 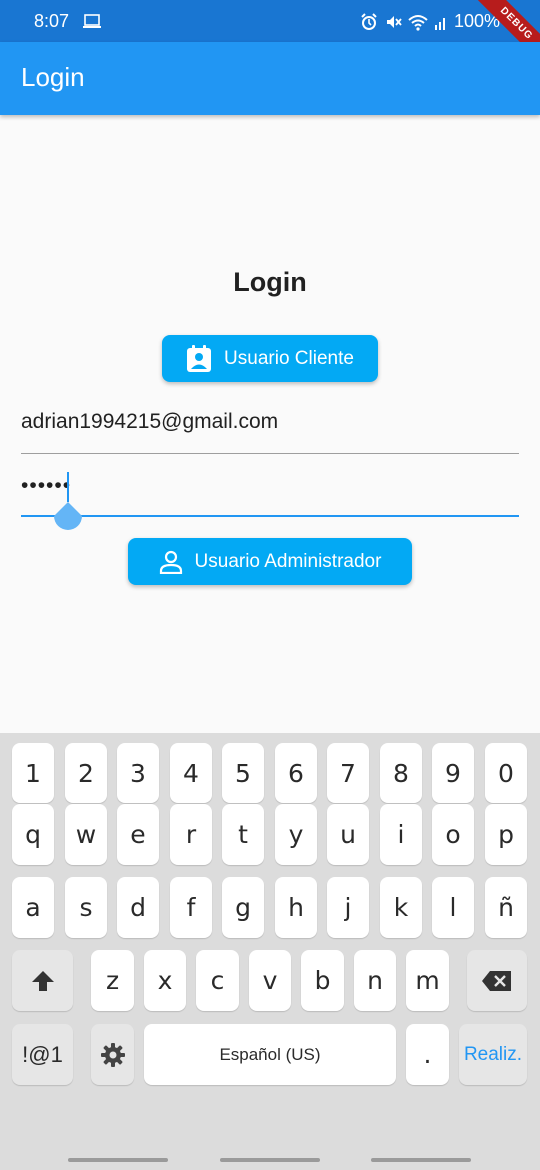 I want to click on space-key: Español (US), so click(x=270, y=1054).